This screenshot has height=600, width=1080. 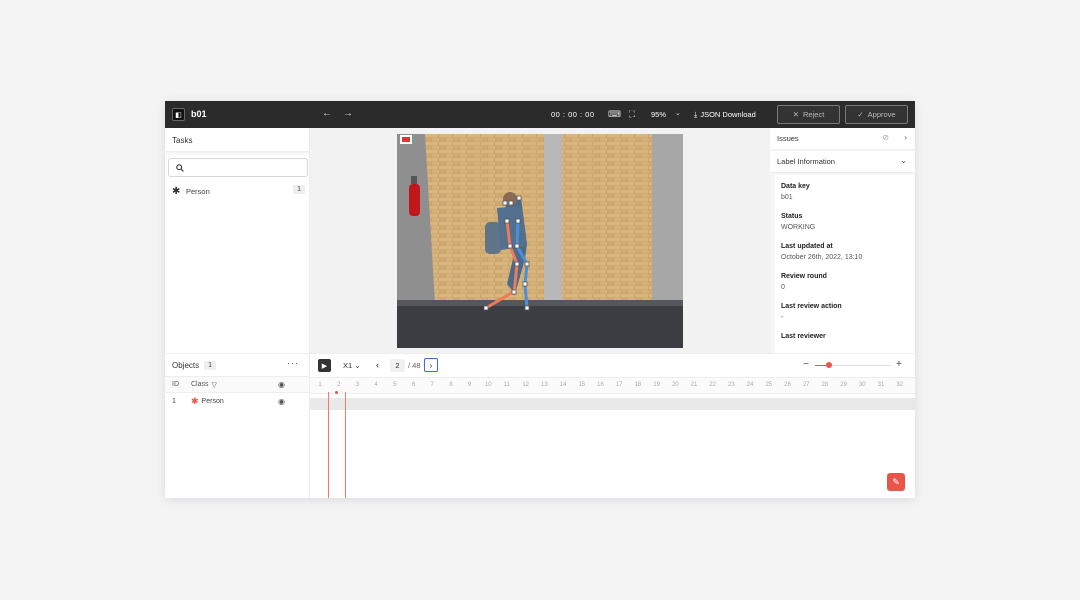 What do you see at coordinates (896, 482) in the screenshot?
I see `edit-pencil-button: ✎` at bounding box center [896, 482].